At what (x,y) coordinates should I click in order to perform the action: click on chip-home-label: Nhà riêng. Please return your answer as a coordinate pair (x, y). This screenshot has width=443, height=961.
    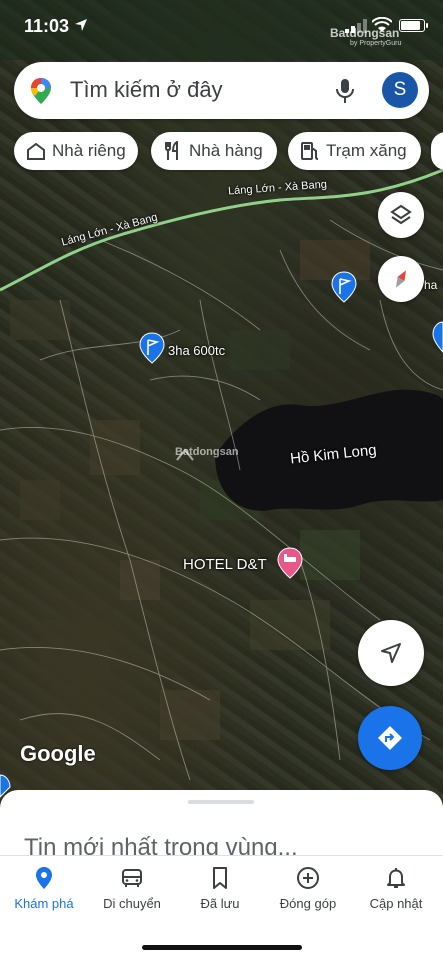
    Looking at the image, I should click on (89, 150).